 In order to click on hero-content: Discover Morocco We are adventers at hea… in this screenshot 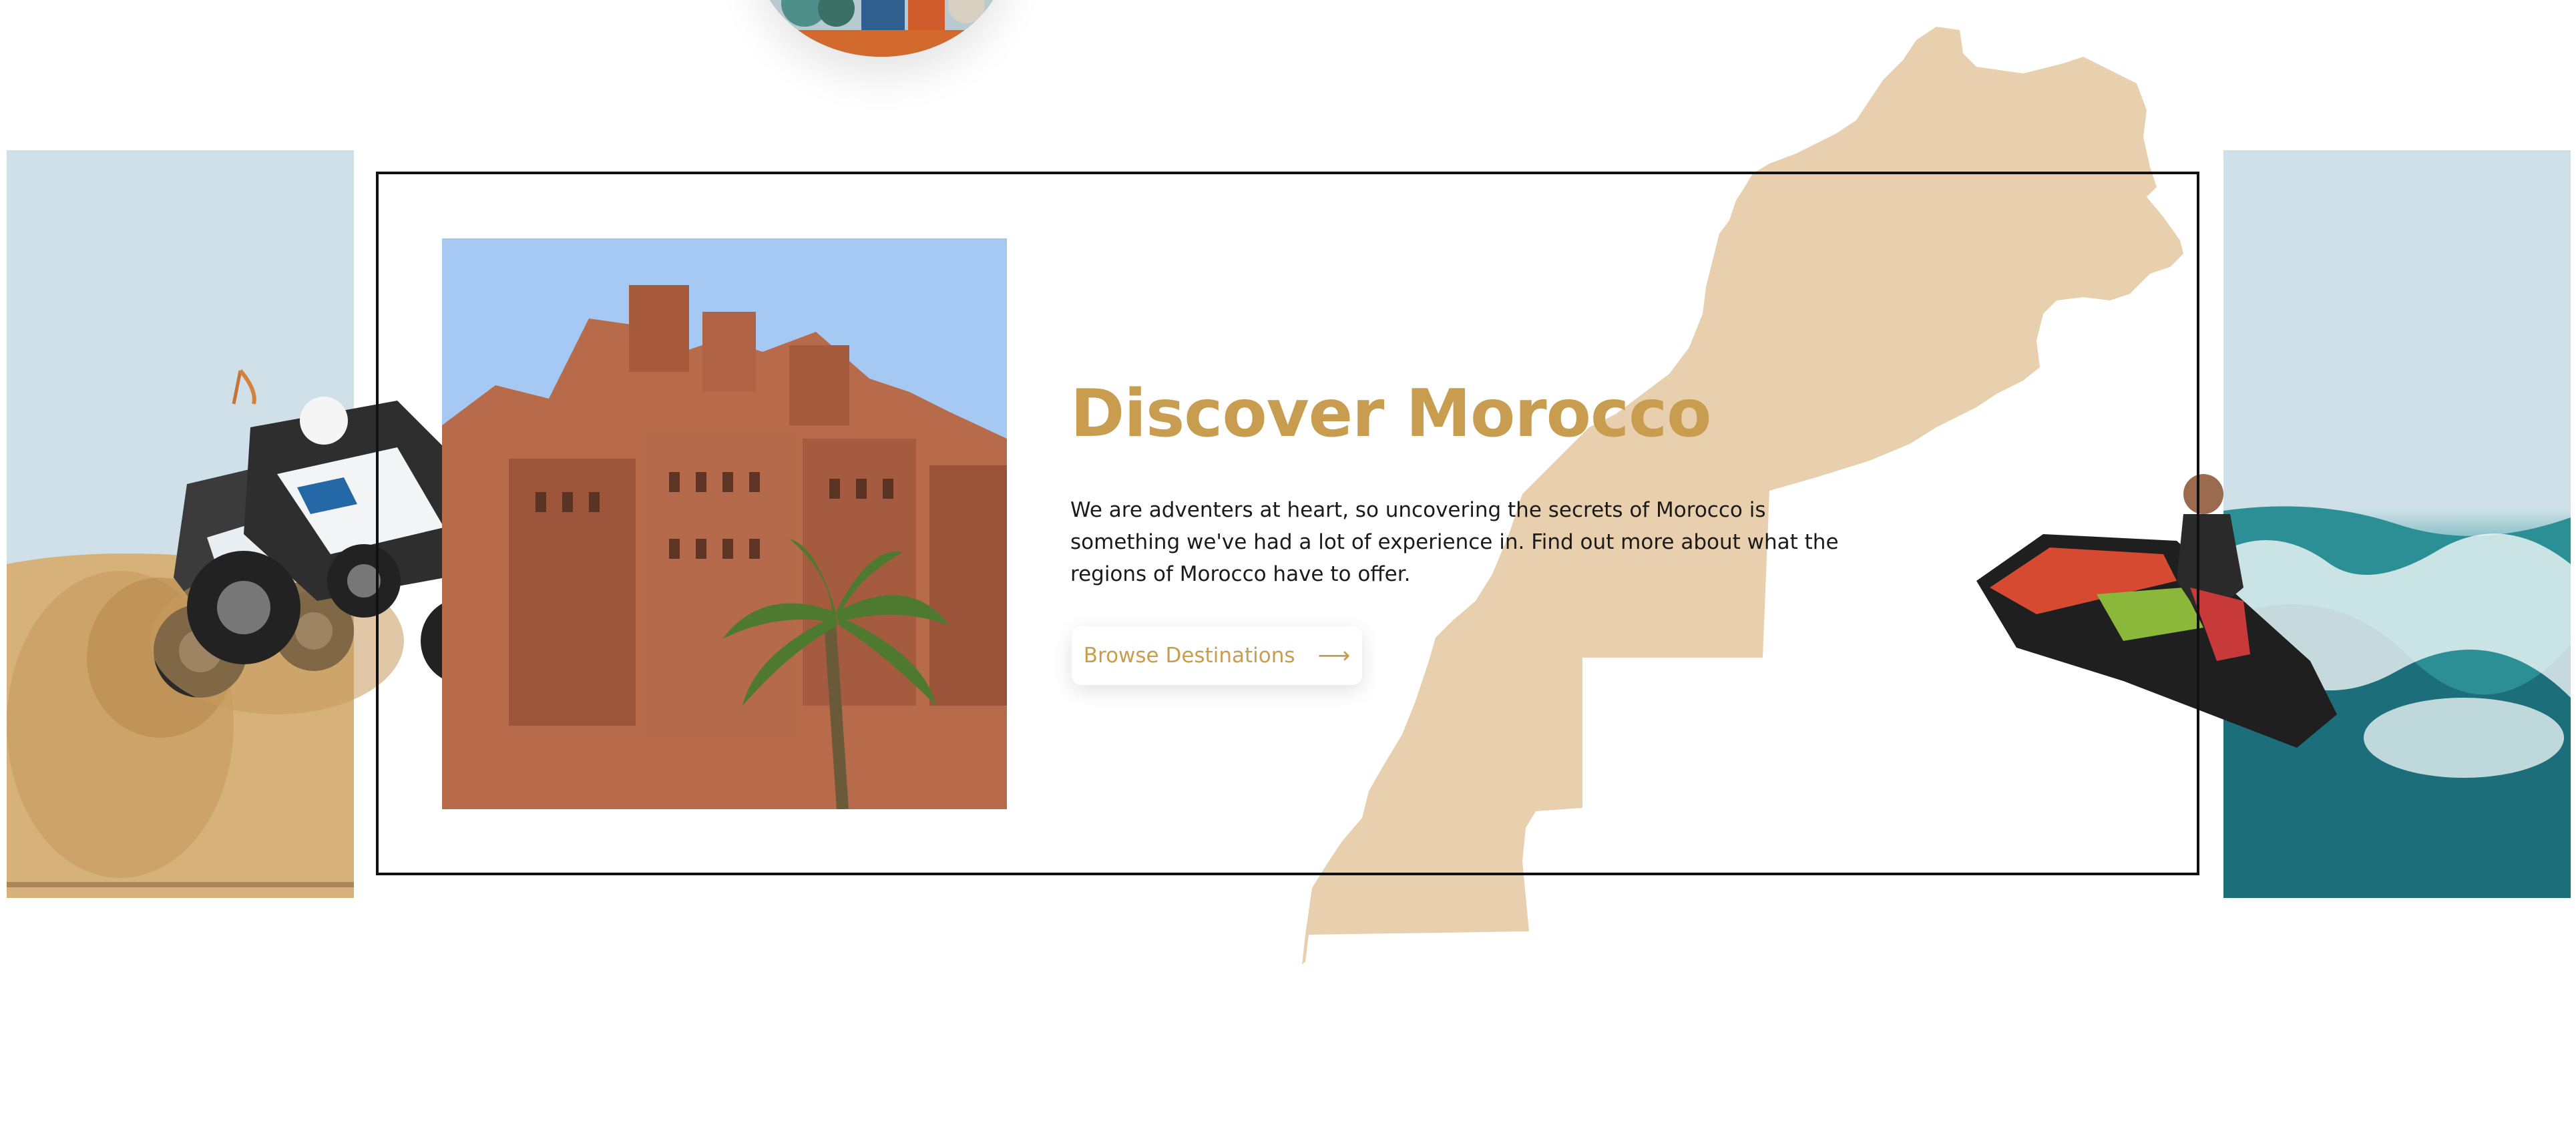, I will do `click(1464, 482)`.